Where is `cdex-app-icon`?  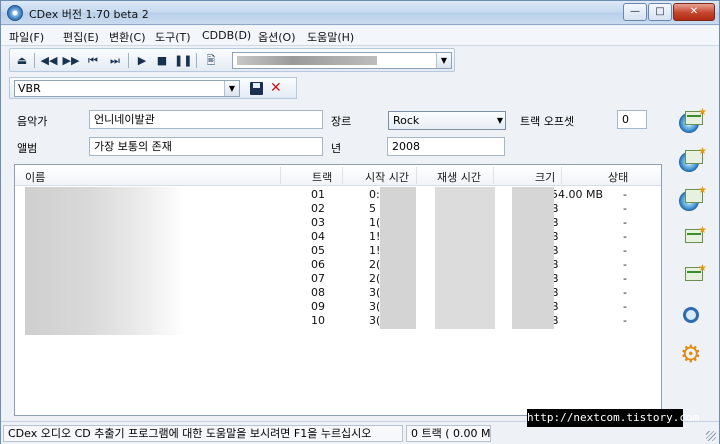 cdex-app-icon is located at coordinates (15, 13).